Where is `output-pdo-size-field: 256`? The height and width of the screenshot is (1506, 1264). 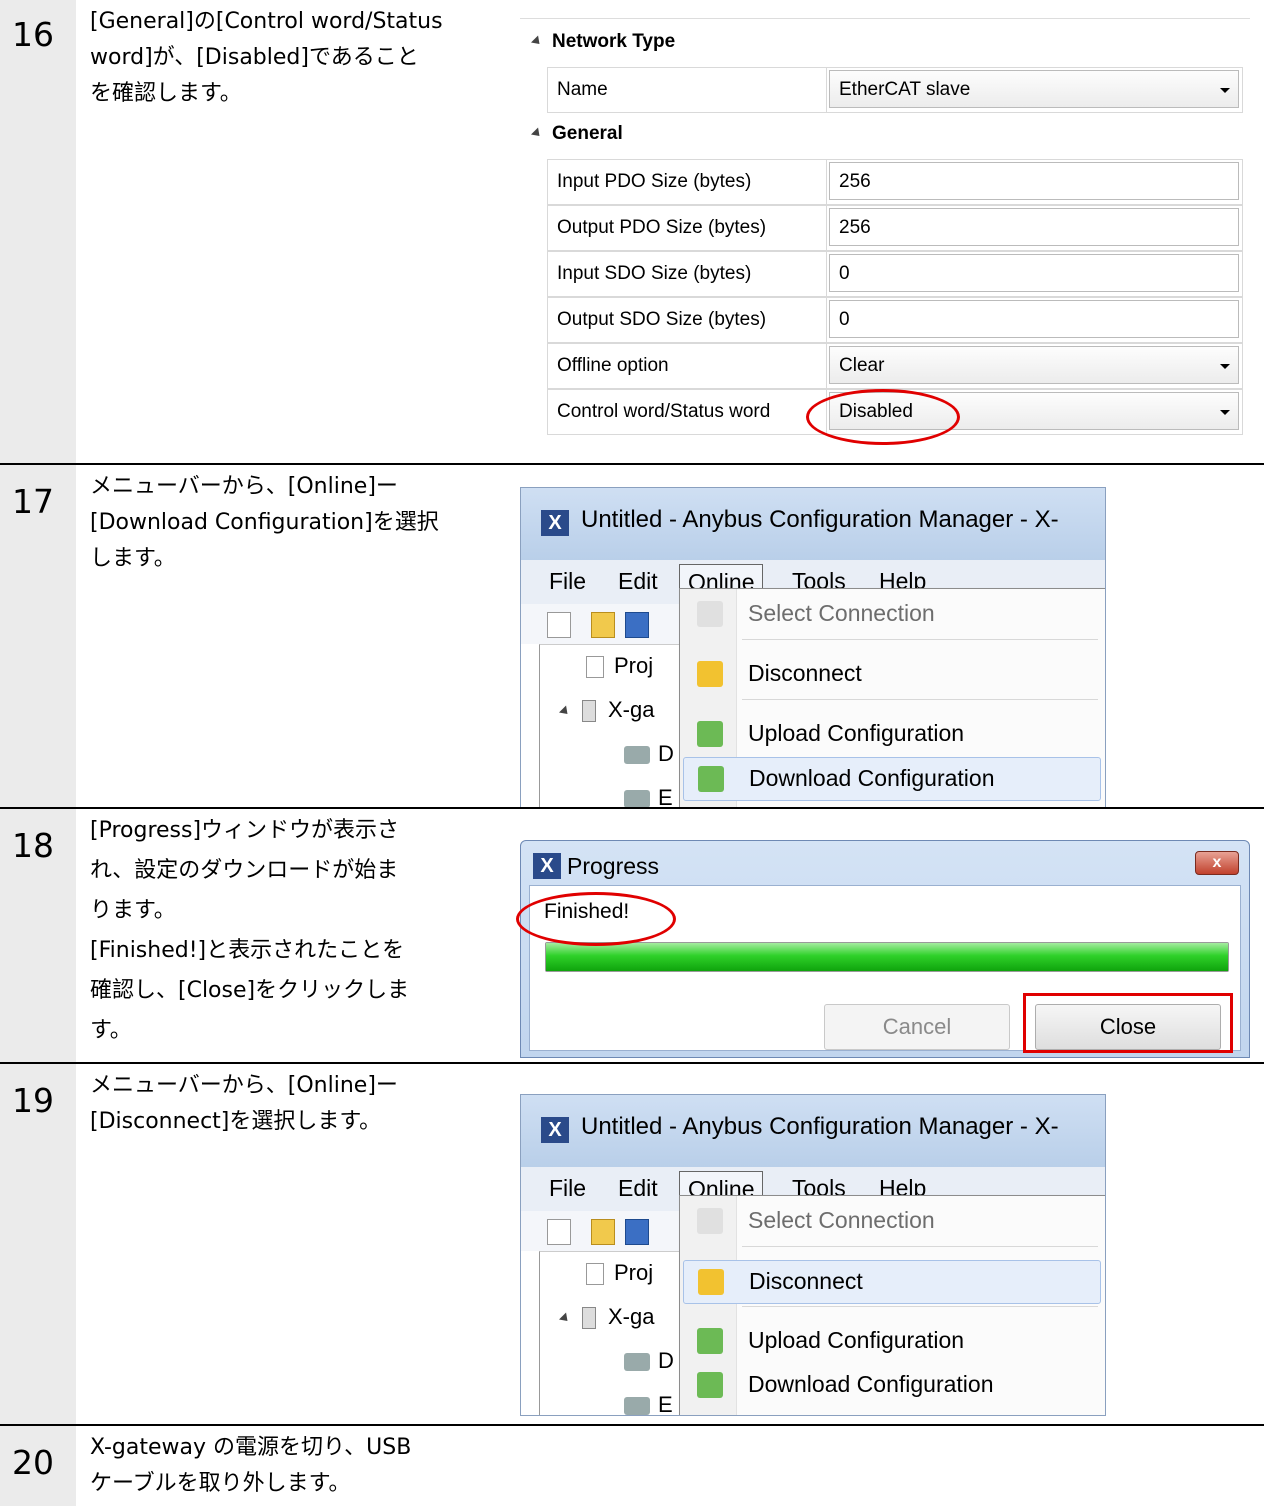
output-pdo-size-field: 256 is located at coordinates (1034, 227).